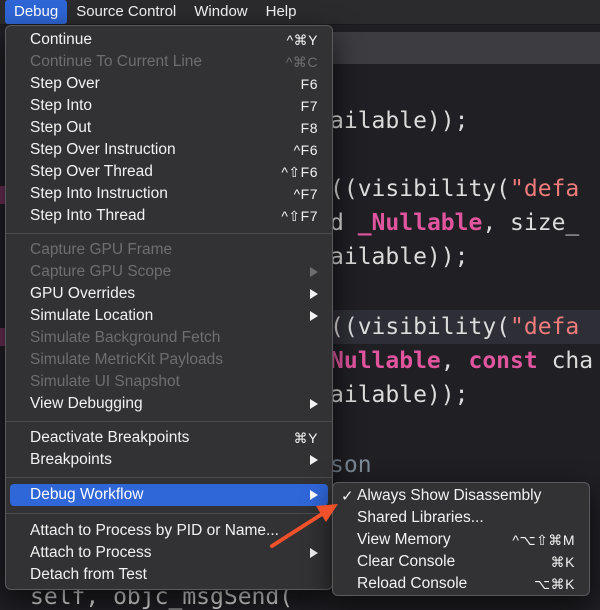 Image resolution: width=600 pixels, height=610 pixels. I want to click on menu-item-step-over-thread: Step Over Thread ^⇧F6, so click(169, 172).